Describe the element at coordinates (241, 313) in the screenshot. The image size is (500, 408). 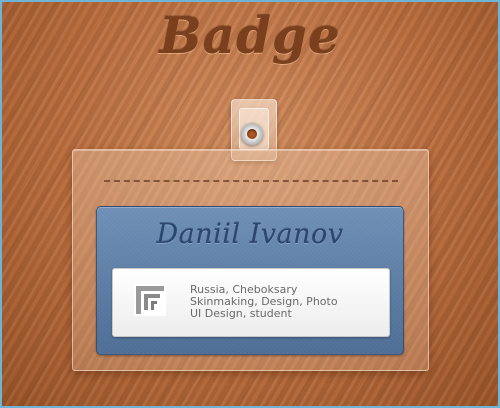
I see `info-role: UI Design, student` at that location.